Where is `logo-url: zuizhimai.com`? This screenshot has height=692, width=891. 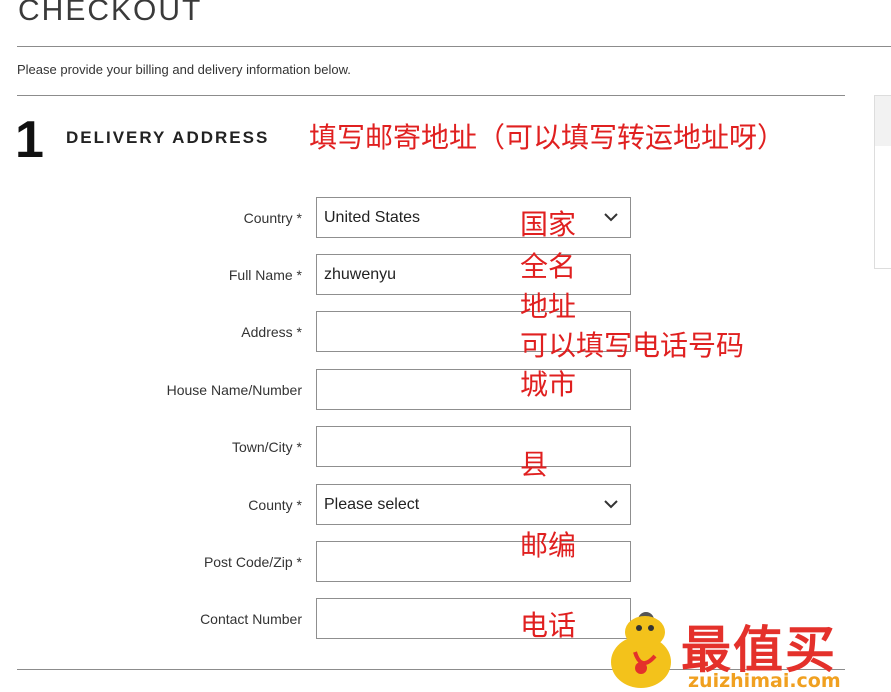
logo-url: zuizhimai.com is located at coordinates (764, 681).